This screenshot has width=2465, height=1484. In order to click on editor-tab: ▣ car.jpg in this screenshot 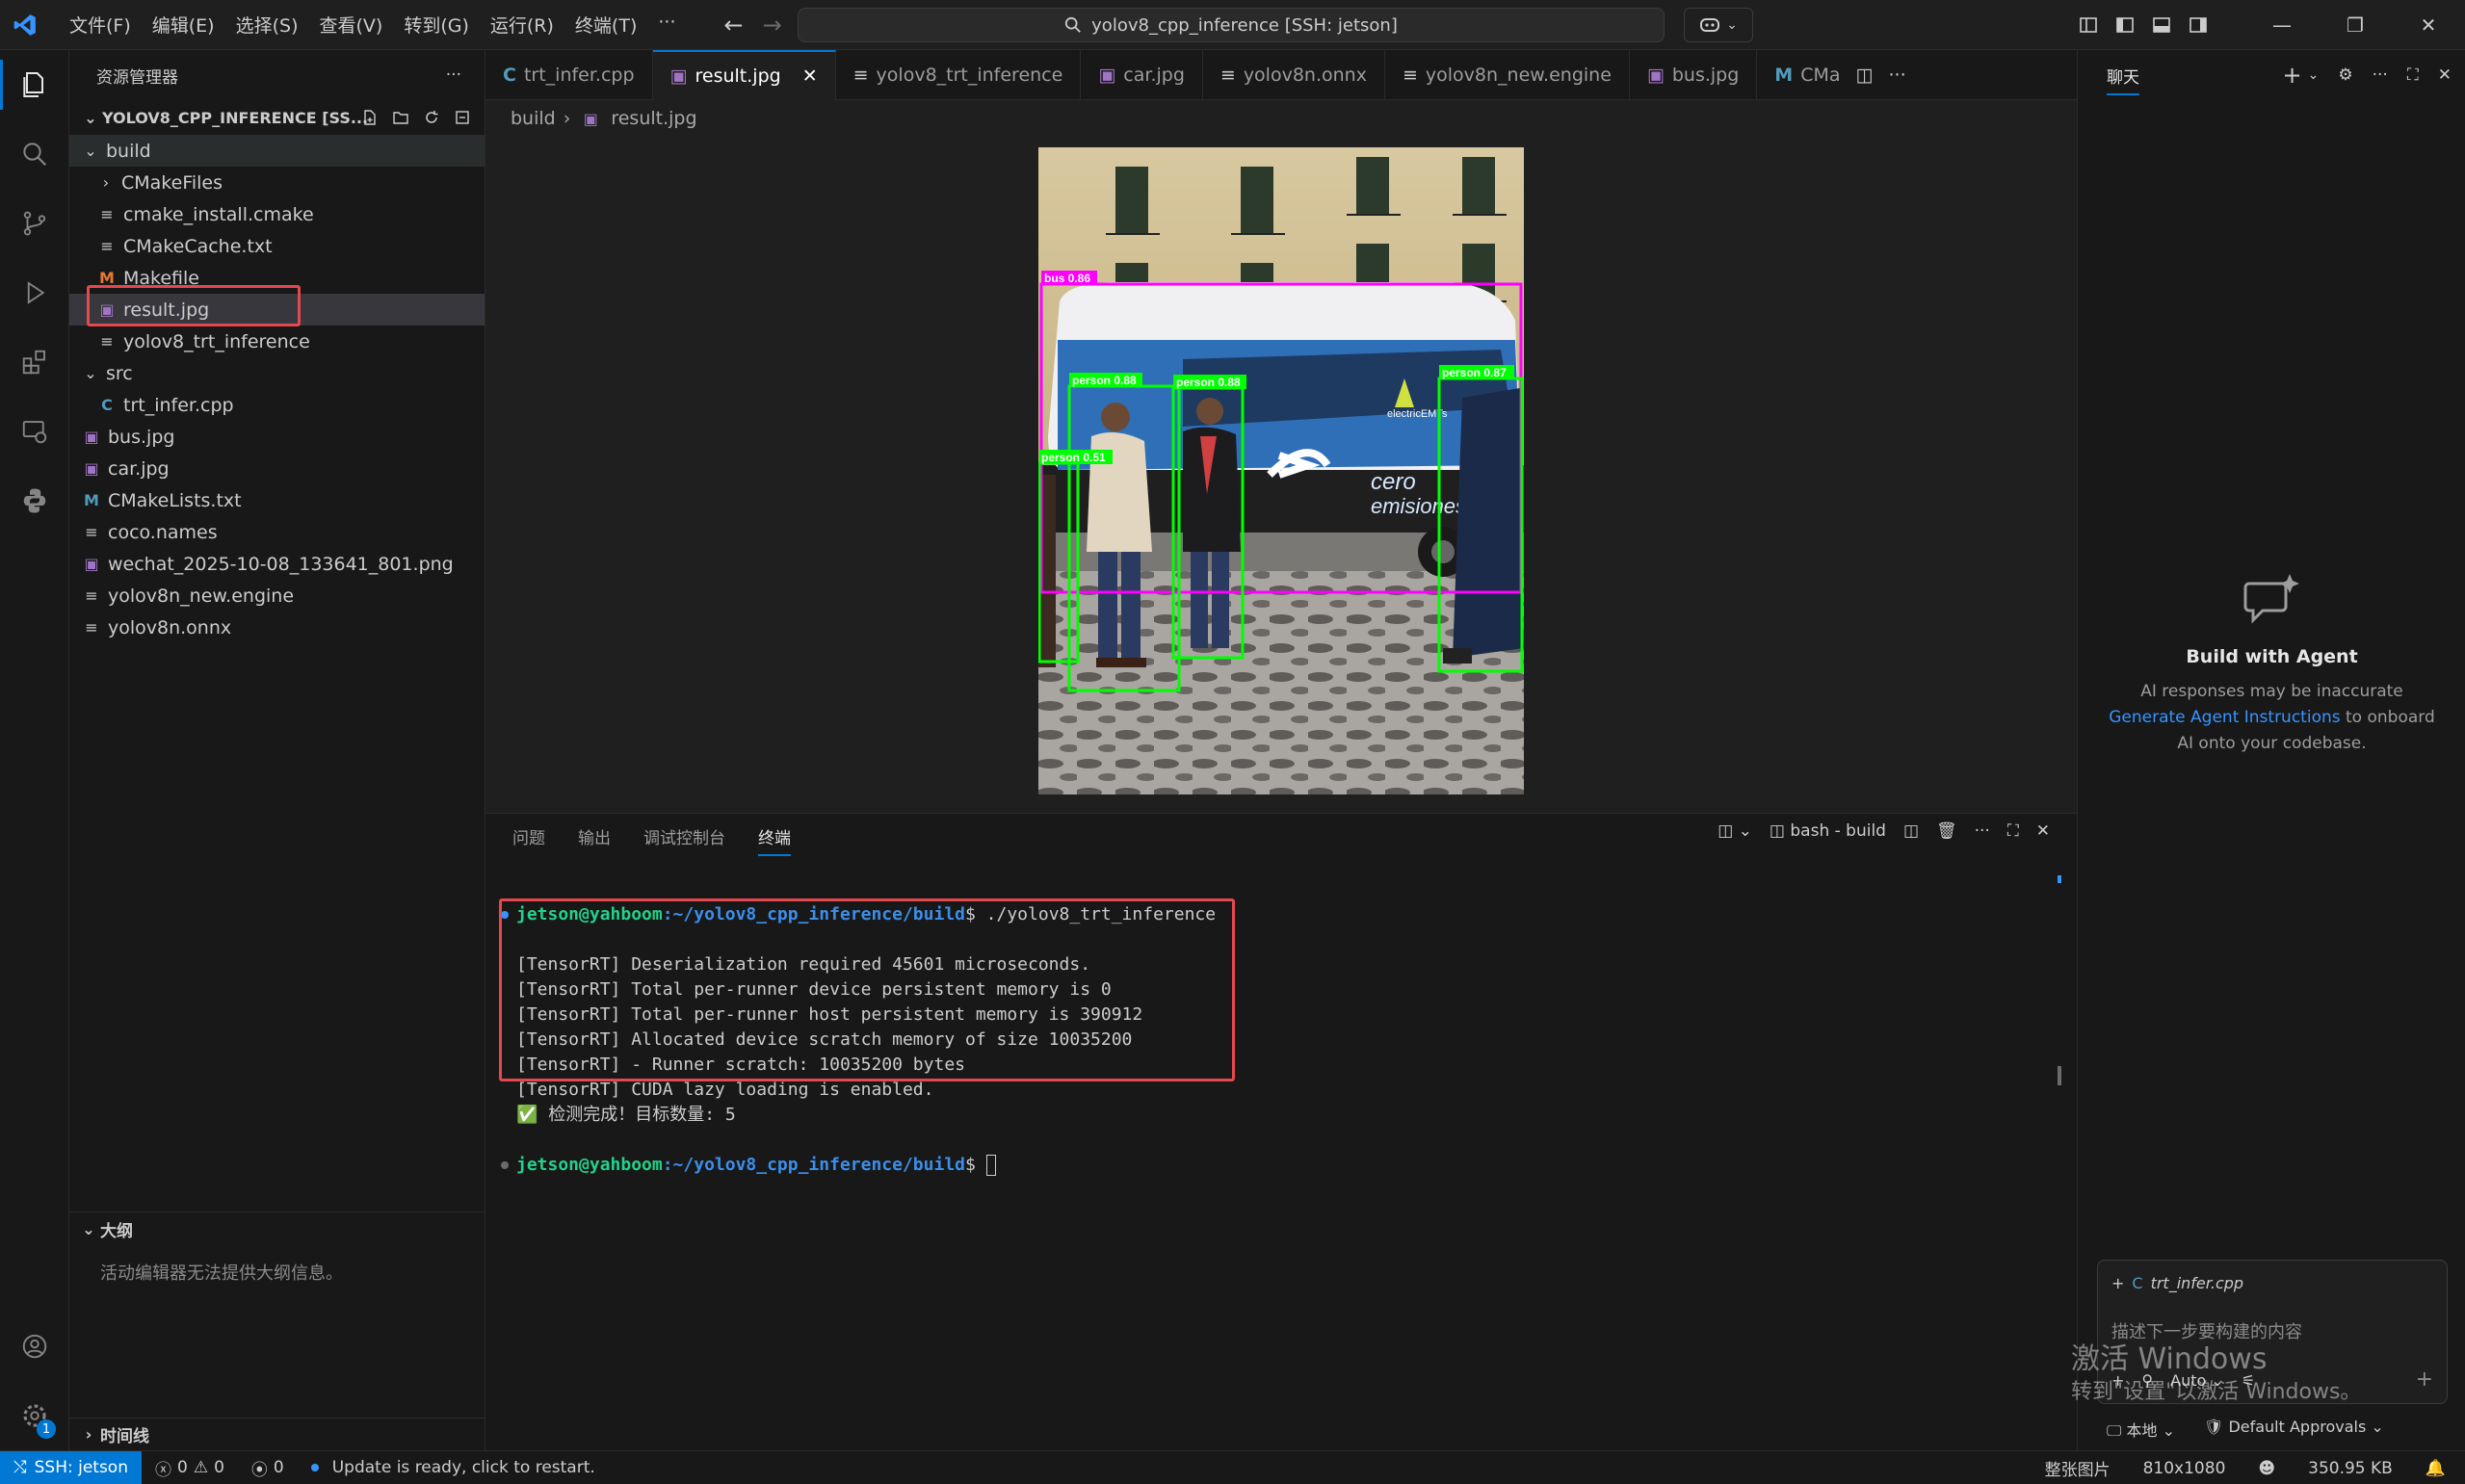, I will do `click(1142, 75)`.